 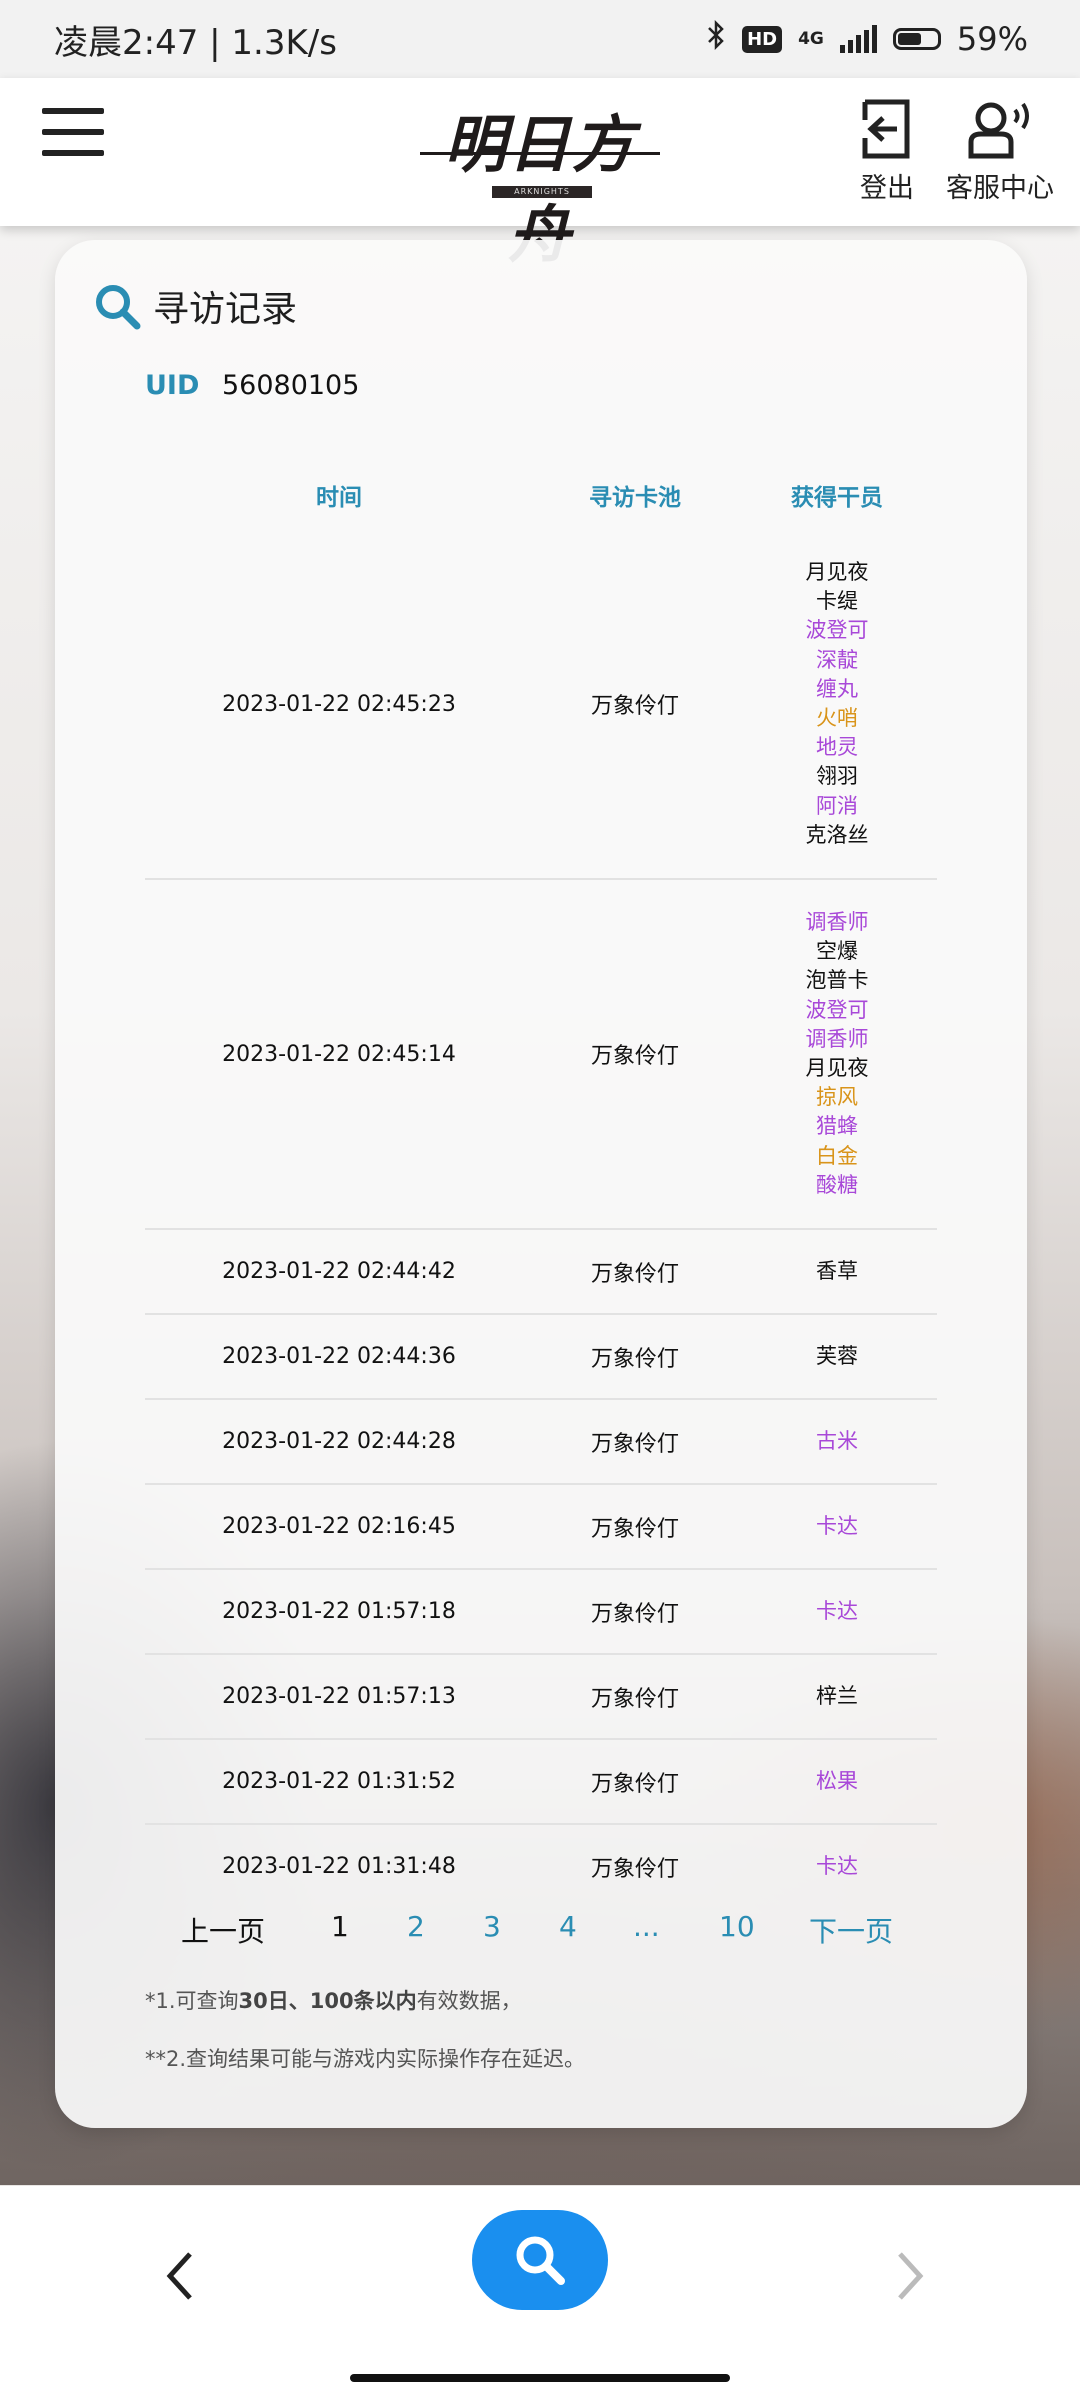 I want to click on table-row: 2023-01-22 01:31:52 万象伶仃 松果, so click(x=541, y=1782).